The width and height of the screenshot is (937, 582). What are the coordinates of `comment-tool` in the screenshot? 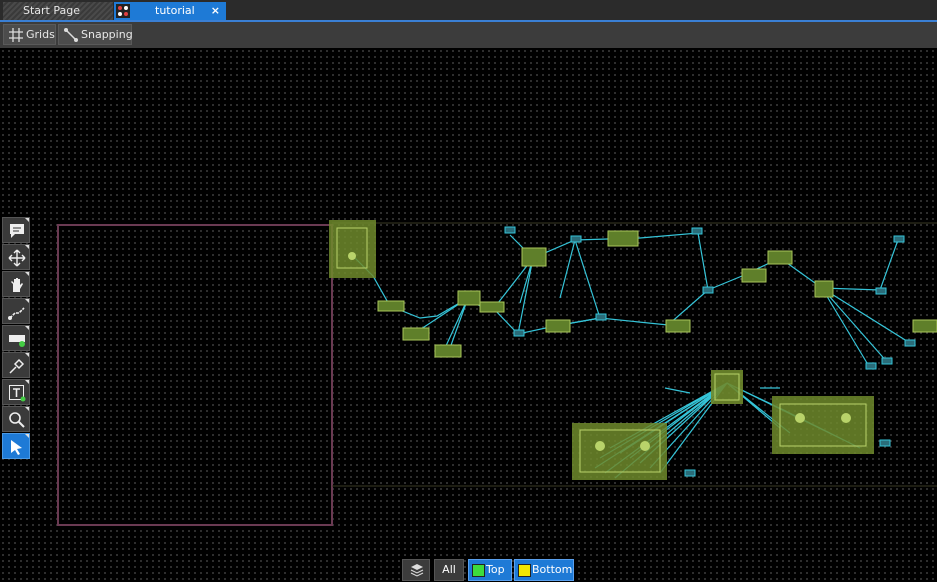 It's located at (16, 230).